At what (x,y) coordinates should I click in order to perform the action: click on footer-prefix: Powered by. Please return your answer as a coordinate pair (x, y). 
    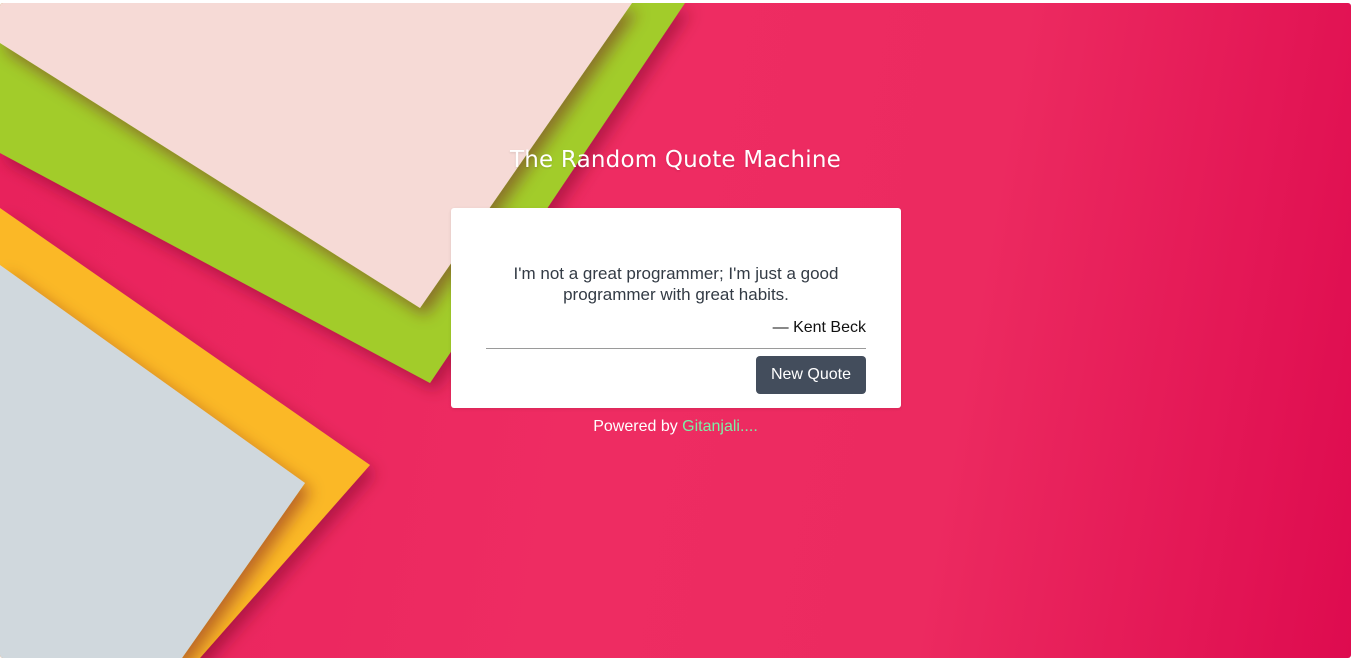
    Looking at the image, I should click on (638, 426).